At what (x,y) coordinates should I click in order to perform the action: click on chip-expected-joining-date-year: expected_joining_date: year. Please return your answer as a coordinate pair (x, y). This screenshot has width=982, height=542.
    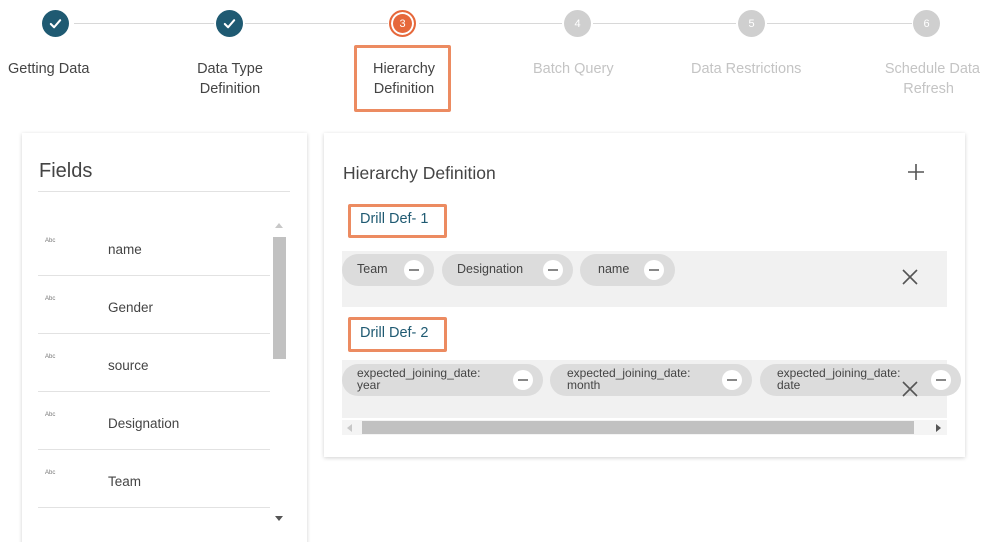
    Looking at the image, I should click on (442, 380).